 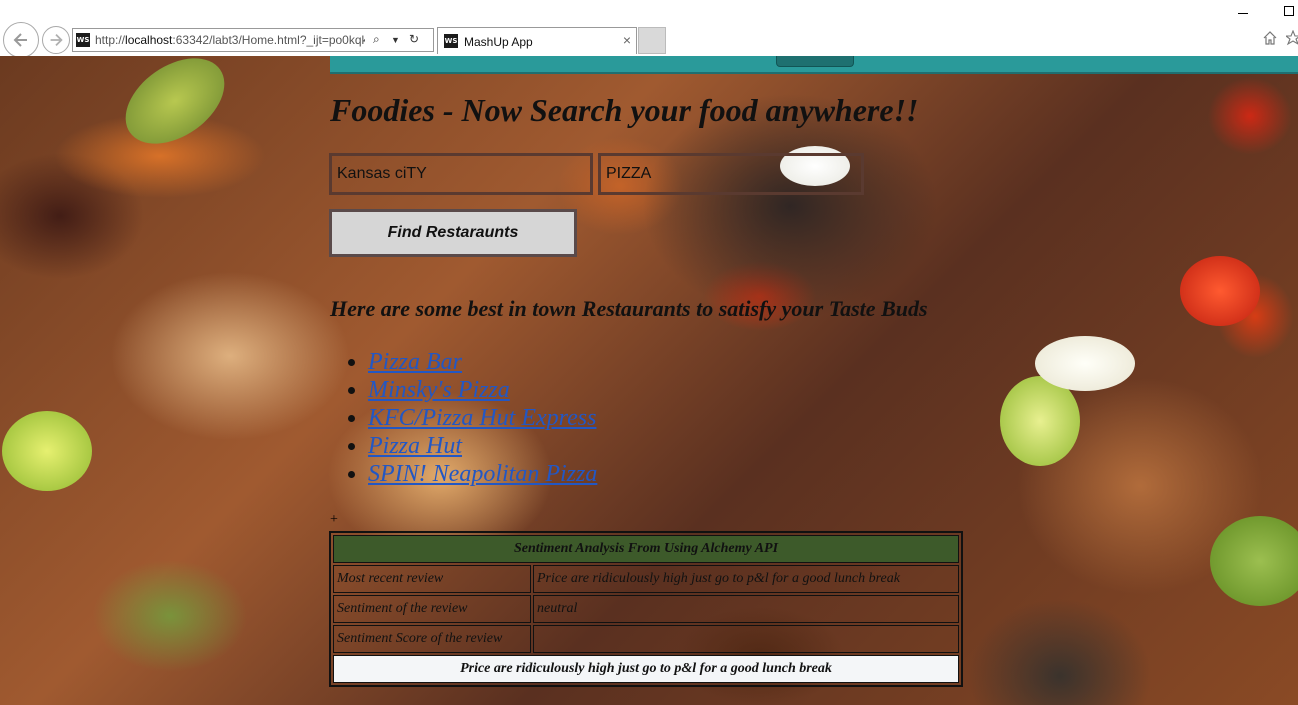 What do you see at coordinates (268, 40) in the screenshot?
I see `url-path: :63342/labt3/Home.html?_ijt=po0kqk7` at bounding box center [268, 40].